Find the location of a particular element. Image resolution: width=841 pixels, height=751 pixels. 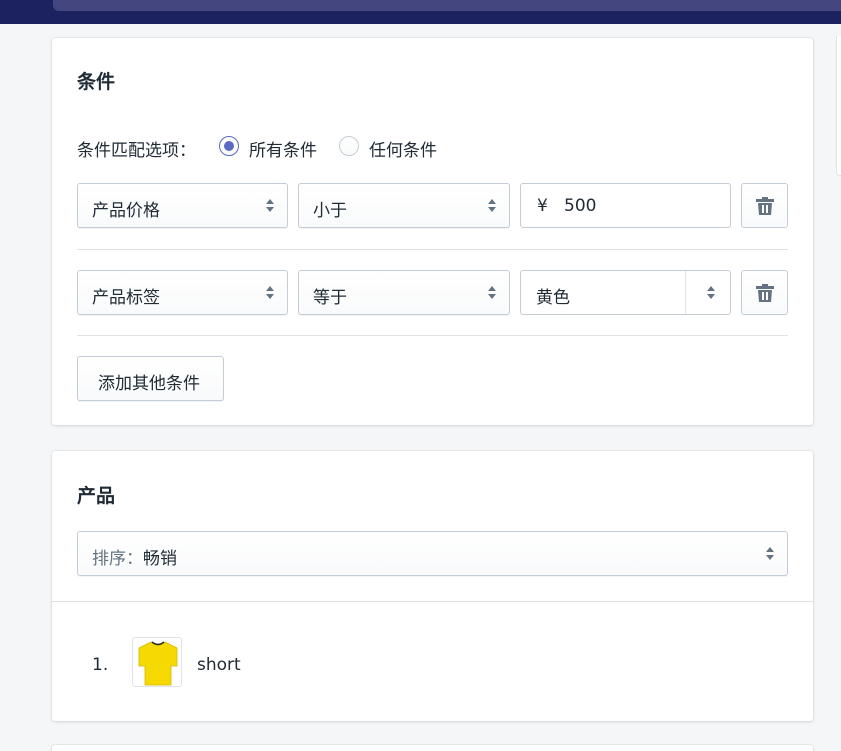

add-condition-button: 添加其他条件 is located at coordinates (150, 378).